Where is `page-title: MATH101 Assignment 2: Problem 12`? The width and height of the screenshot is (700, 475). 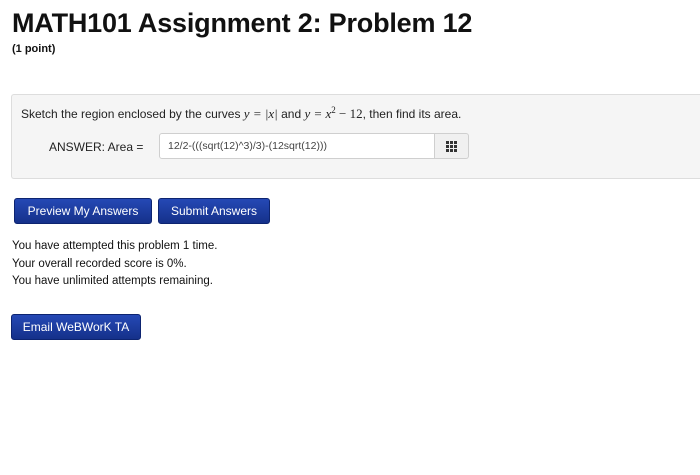 page-title: MATH101 Assignment 2: Problem 12 is located at coordinates (242, 23).